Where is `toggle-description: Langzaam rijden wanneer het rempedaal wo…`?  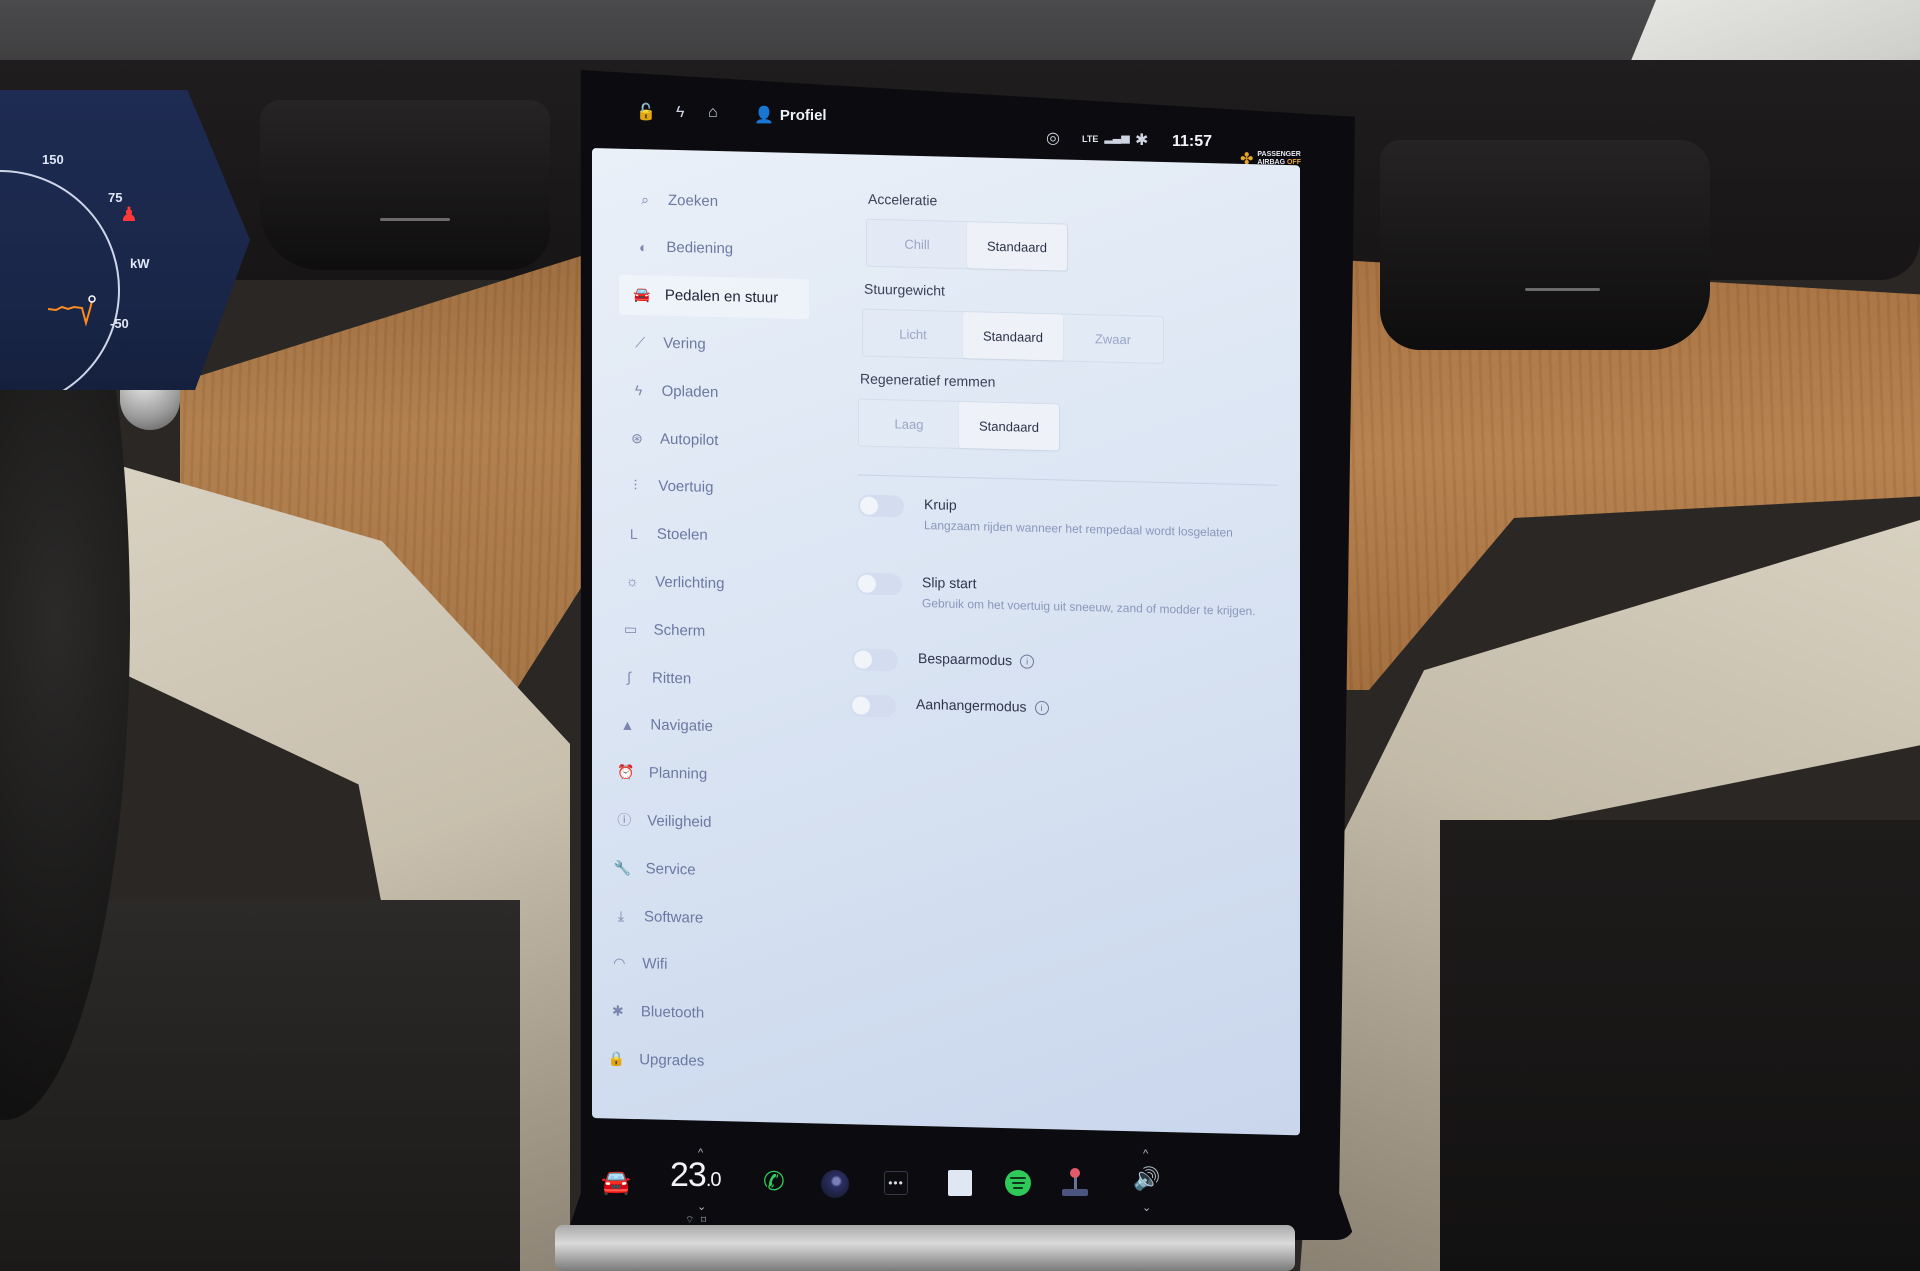
toggle-description: Langzaam rijden wanneer het rempedaal wo… is located at coordinates (1078, 529).